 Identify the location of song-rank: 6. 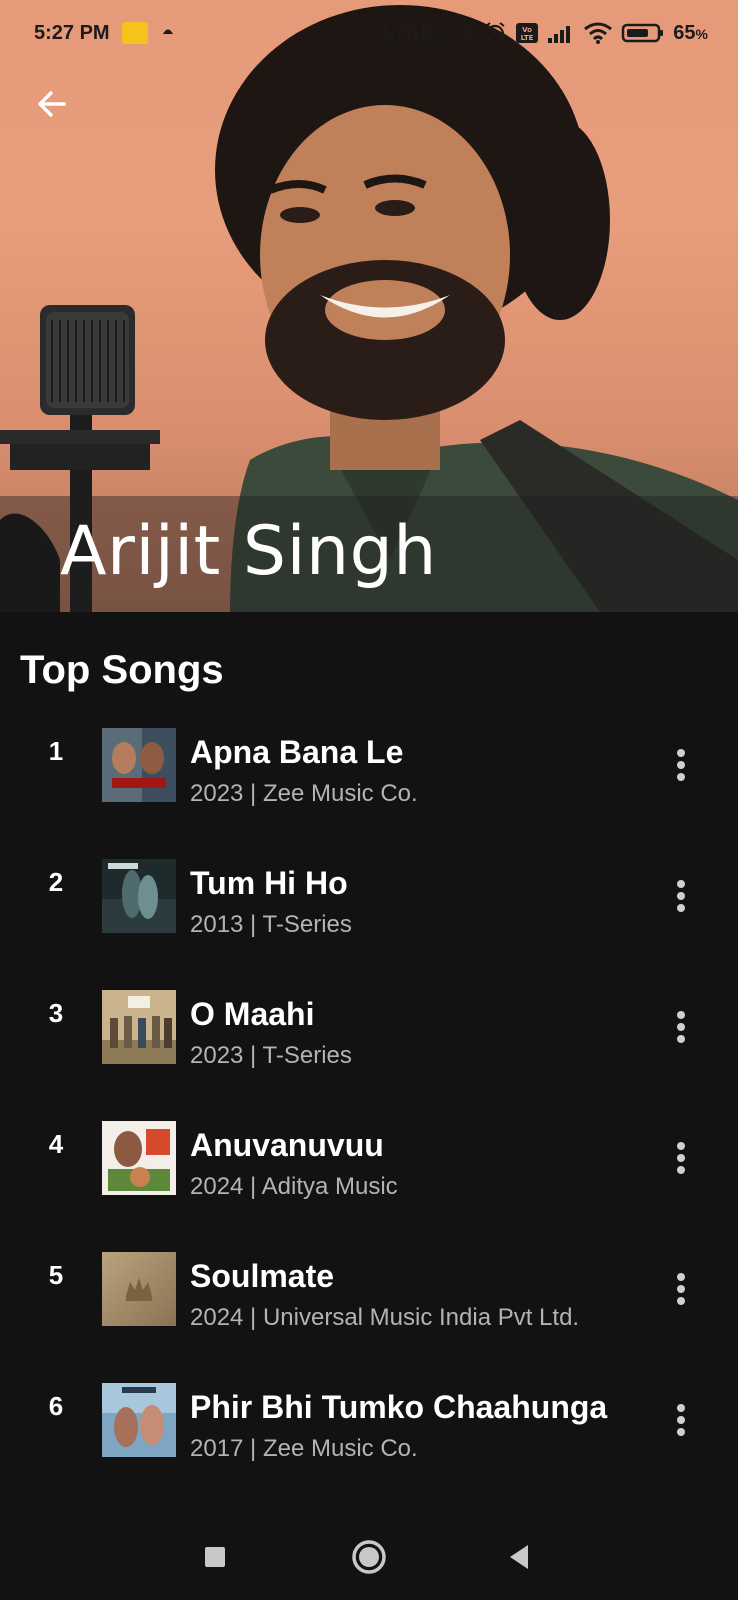
(56, 1405).